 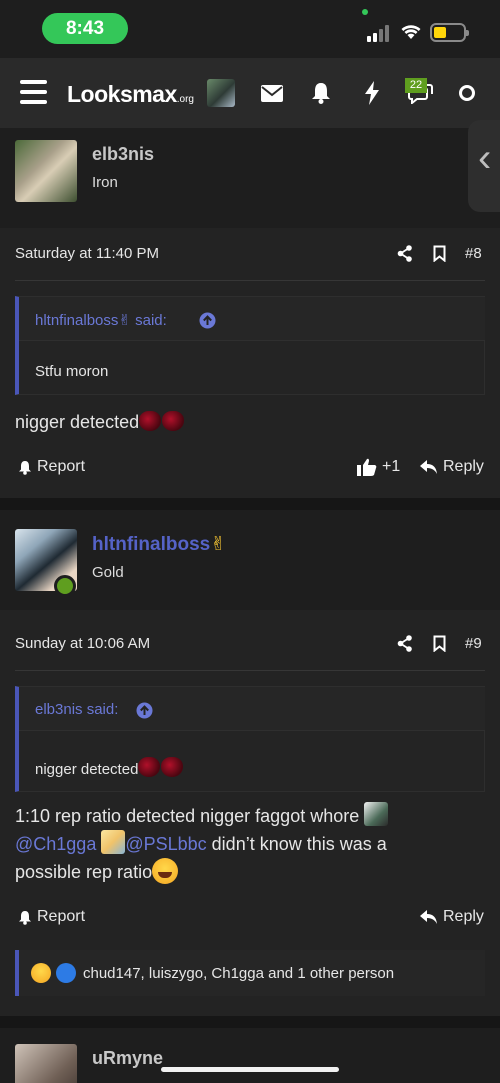 What do you see at coordinates (379, 33) in the screenshot?
I see `cellular-signal-icon` at bounding box center [379, 33].